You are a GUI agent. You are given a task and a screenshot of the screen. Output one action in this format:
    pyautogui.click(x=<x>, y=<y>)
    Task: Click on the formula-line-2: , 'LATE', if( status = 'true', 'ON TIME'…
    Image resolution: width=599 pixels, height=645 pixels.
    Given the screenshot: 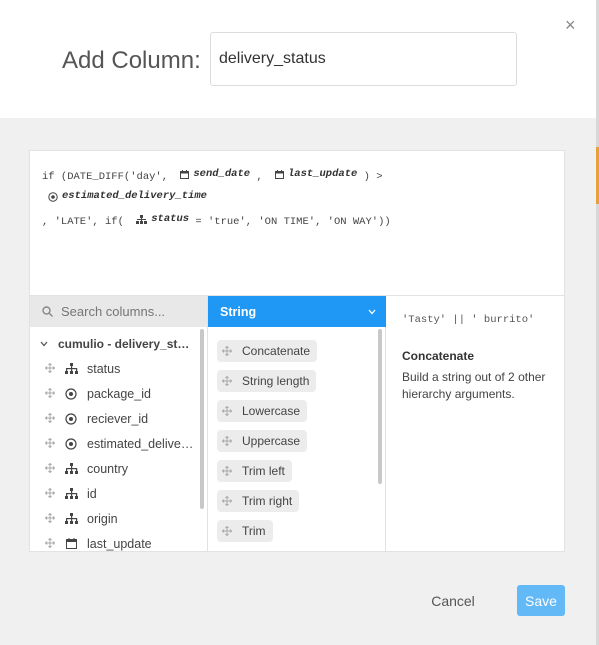 What is the action you would take?
    pyautogui.click(x=297, y=221)
    